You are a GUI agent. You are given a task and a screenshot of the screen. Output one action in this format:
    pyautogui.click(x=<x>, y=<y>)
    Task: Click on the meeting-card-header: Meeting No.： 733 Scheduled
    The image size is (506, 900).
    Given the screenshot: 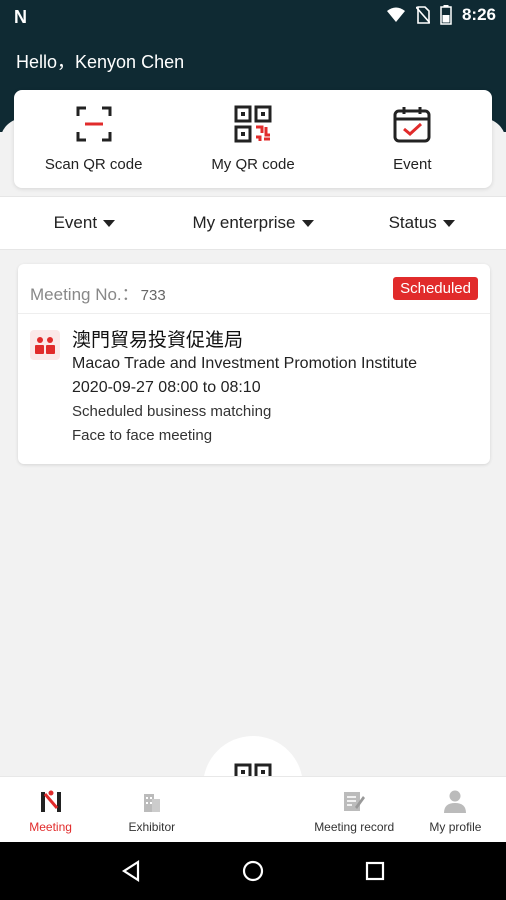 What is the action you would take?
    pyautogui.click(x=254, y=289)
    